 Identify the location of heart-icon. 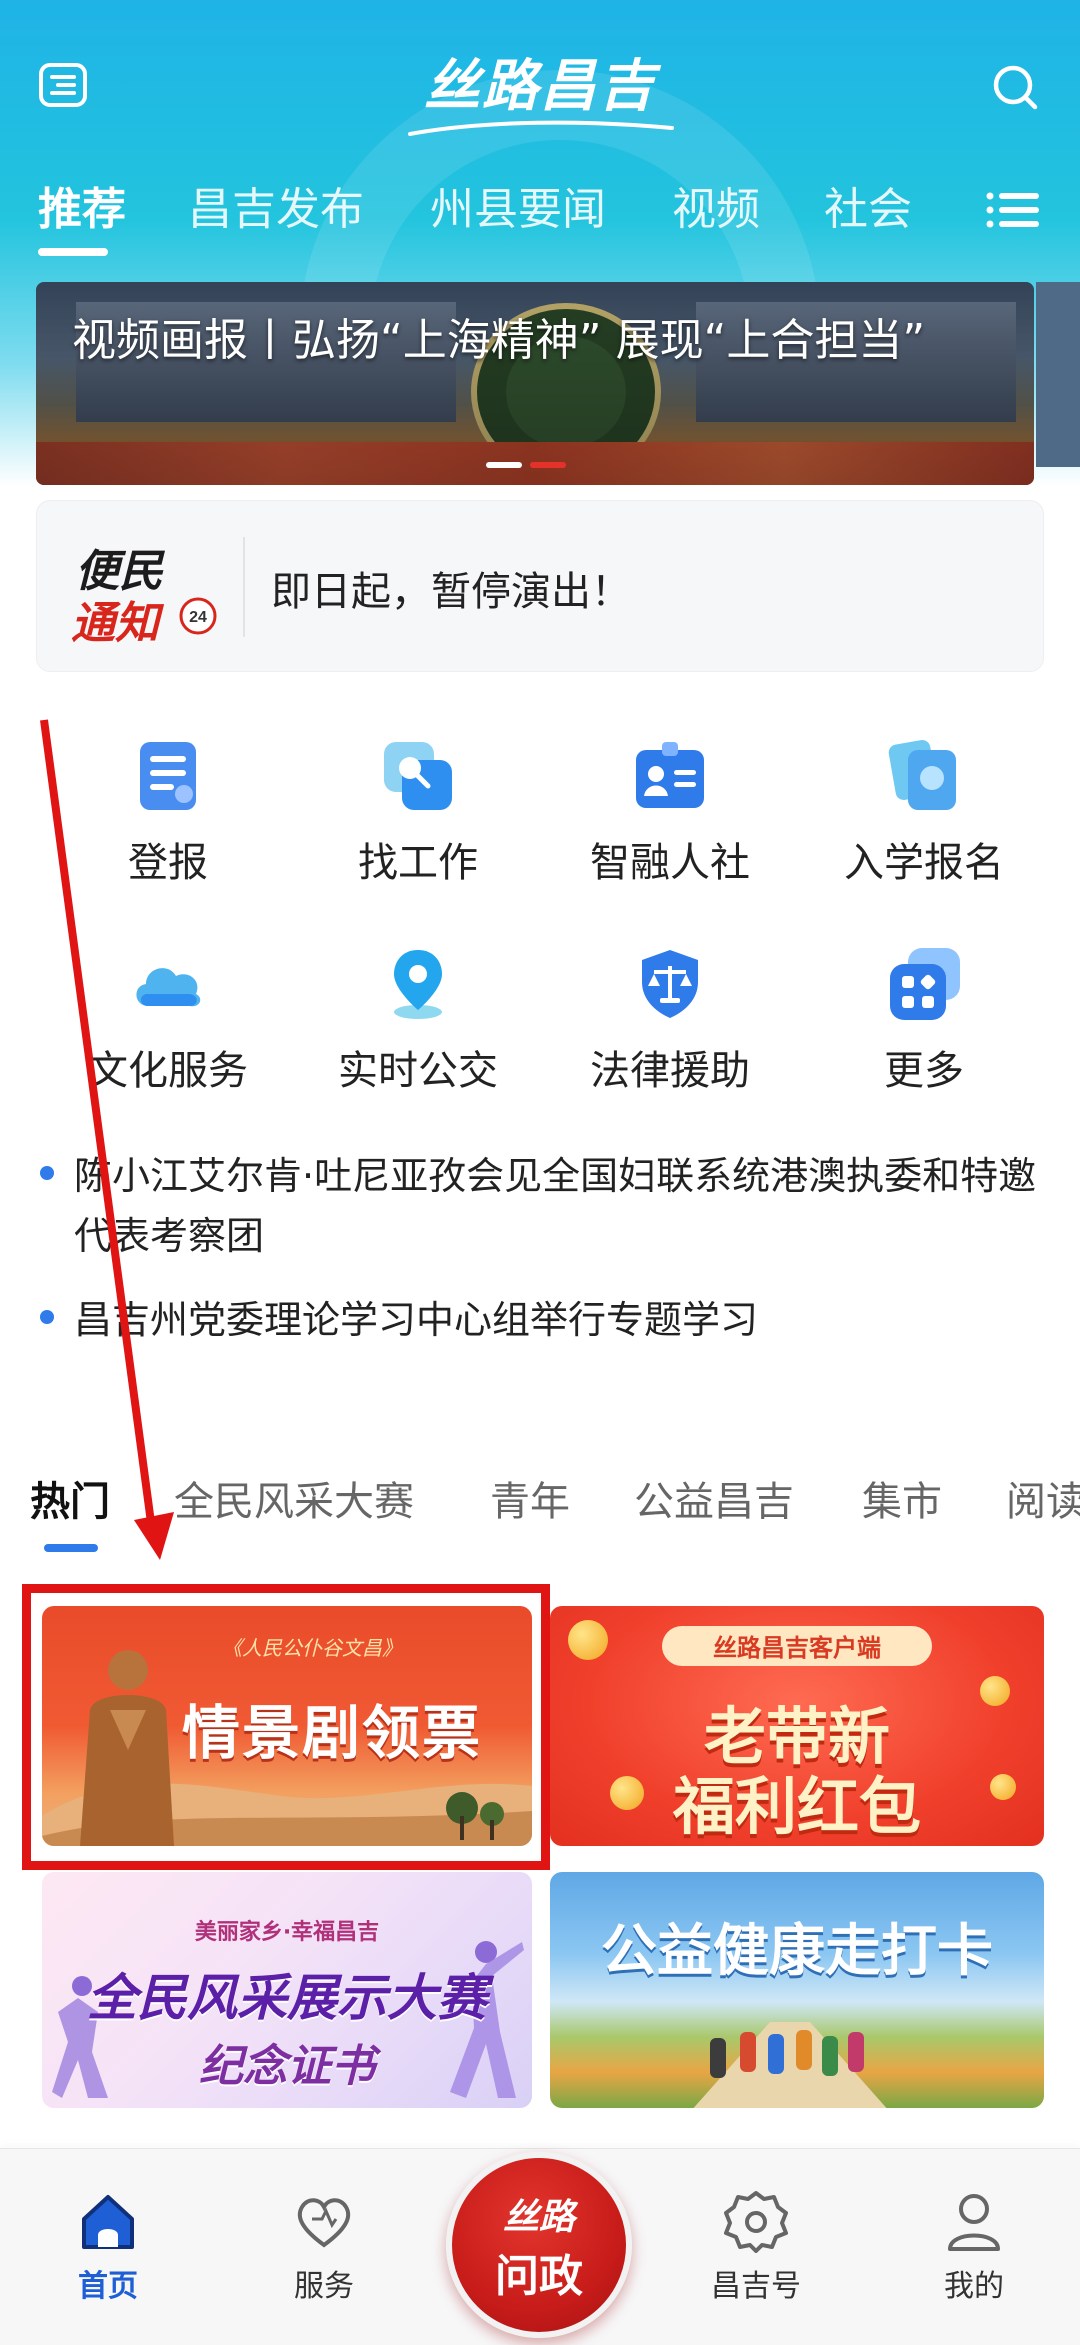
(324, 2221).